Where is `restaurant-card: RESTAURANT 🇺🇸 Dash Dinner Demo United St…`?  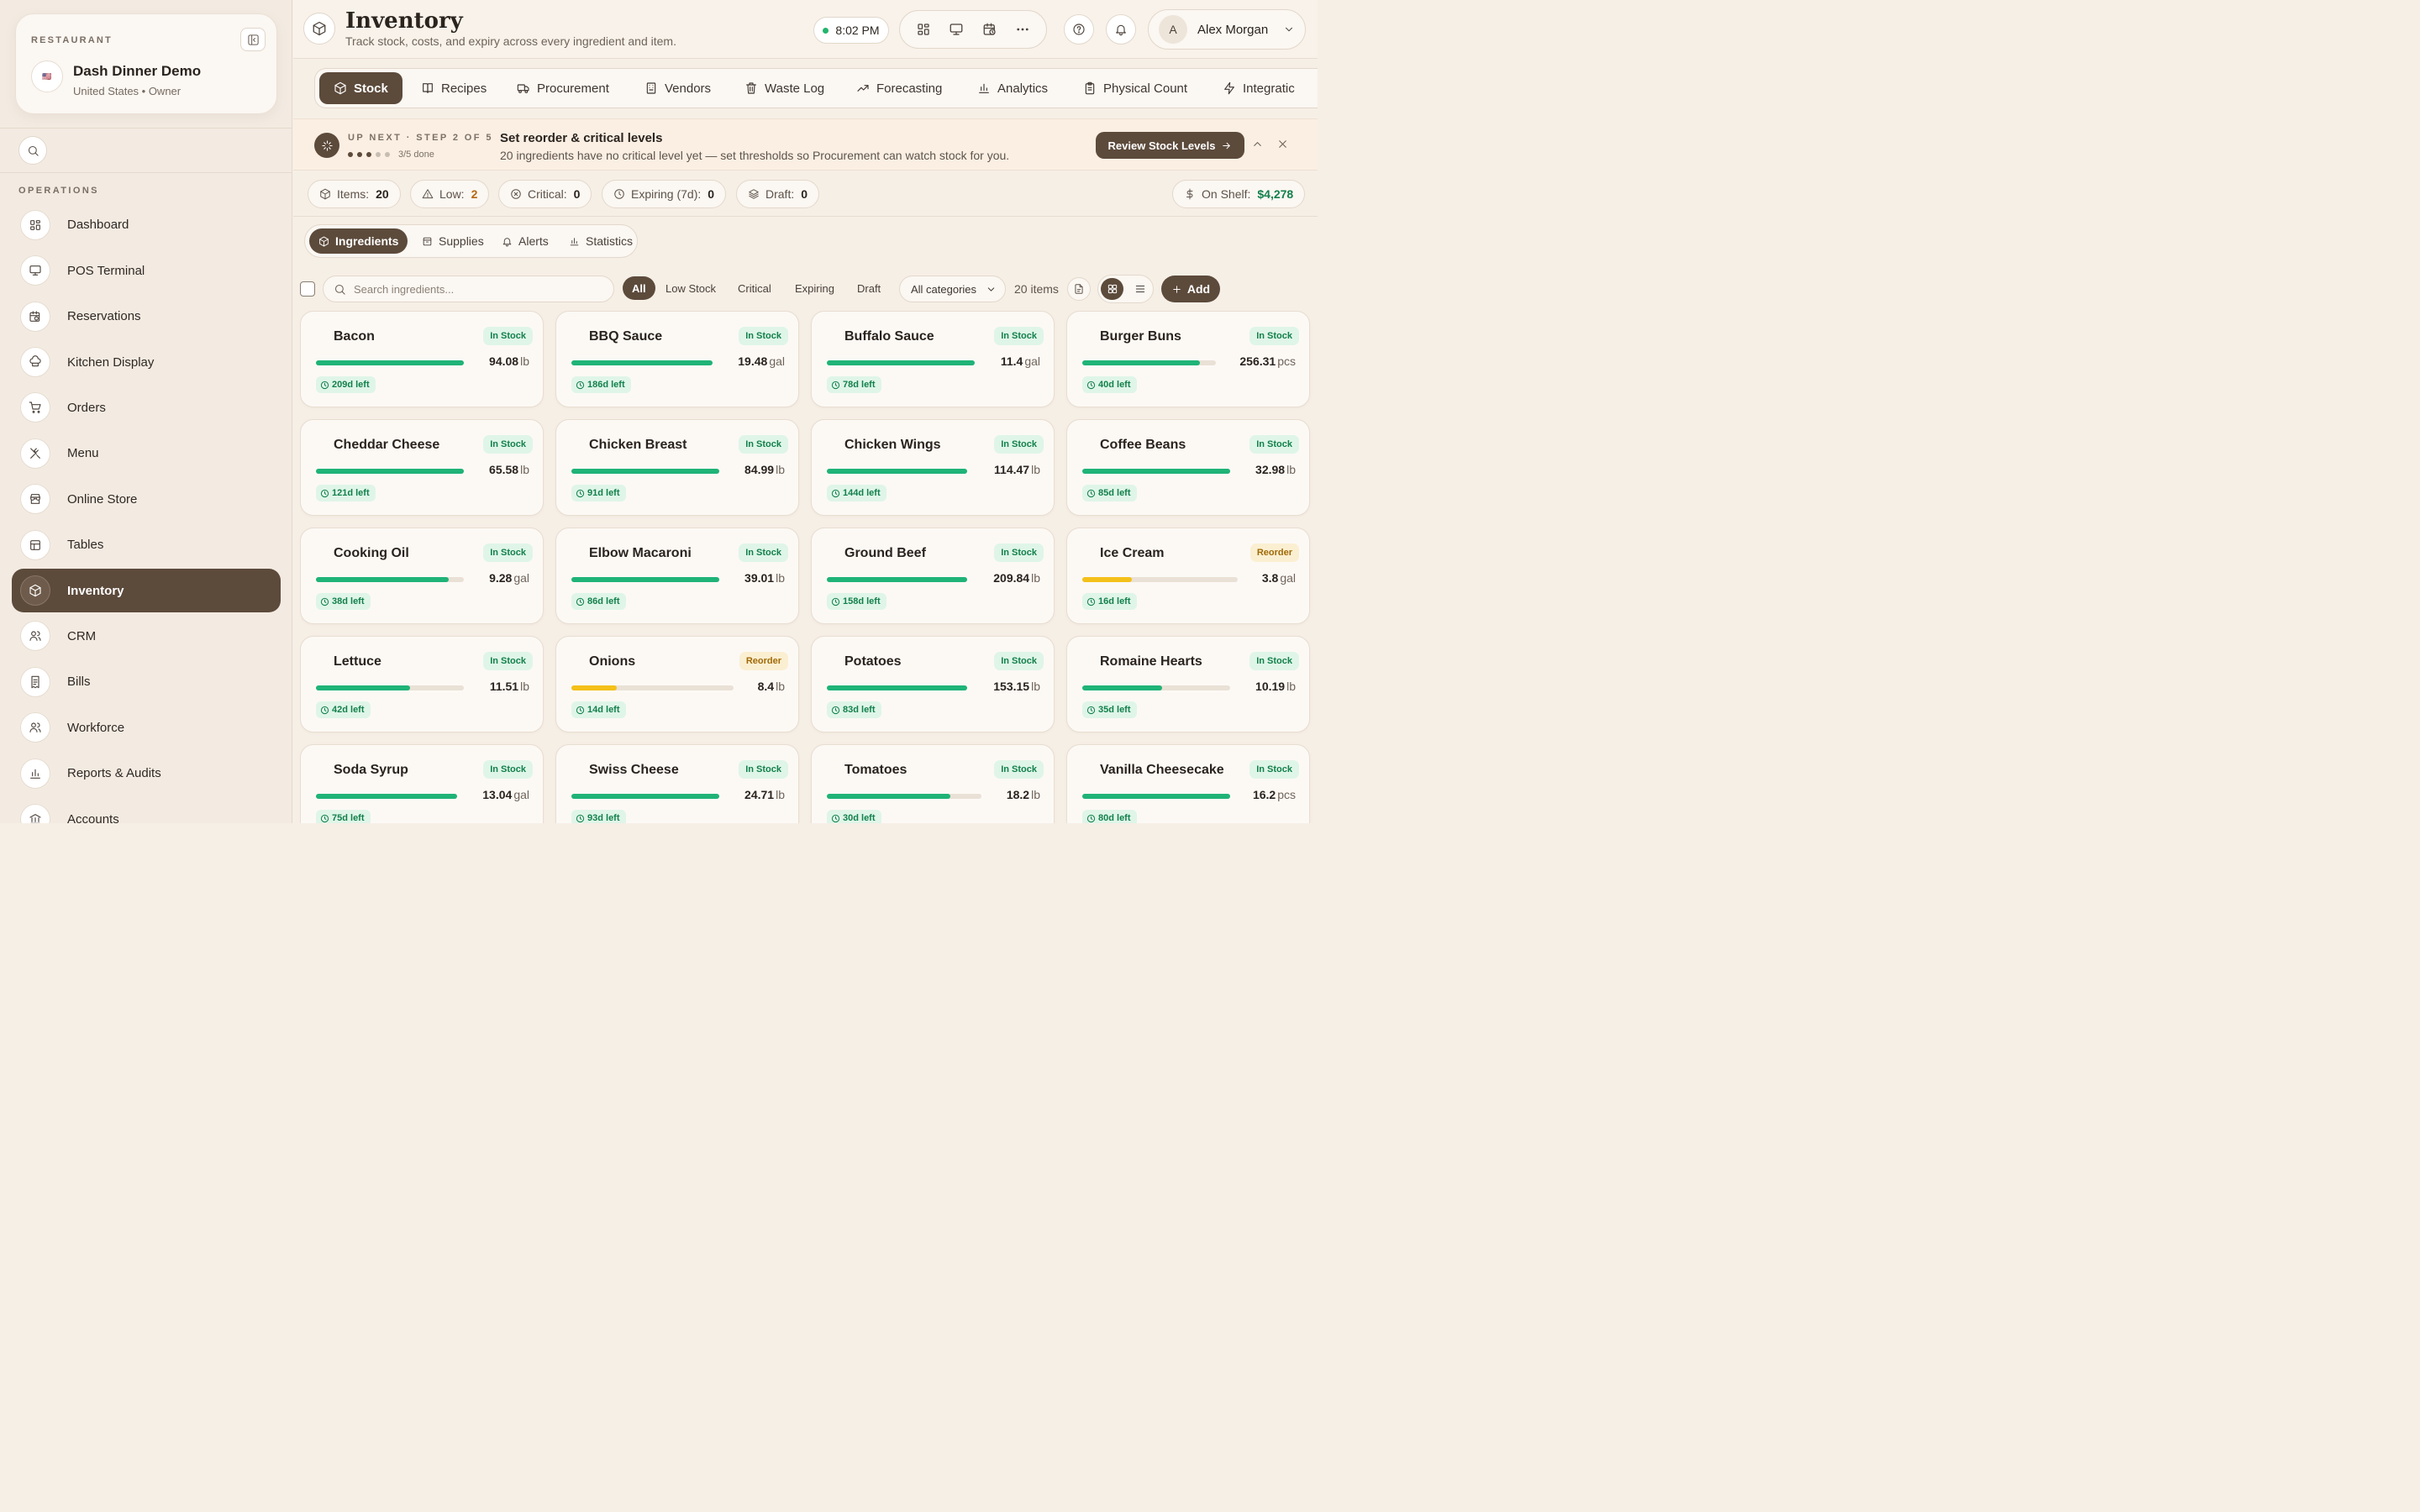 restaurant-card: RESTAURANT 🇺🇸 Dash Dinner Demo United St… is located at coordinates (146, 63).